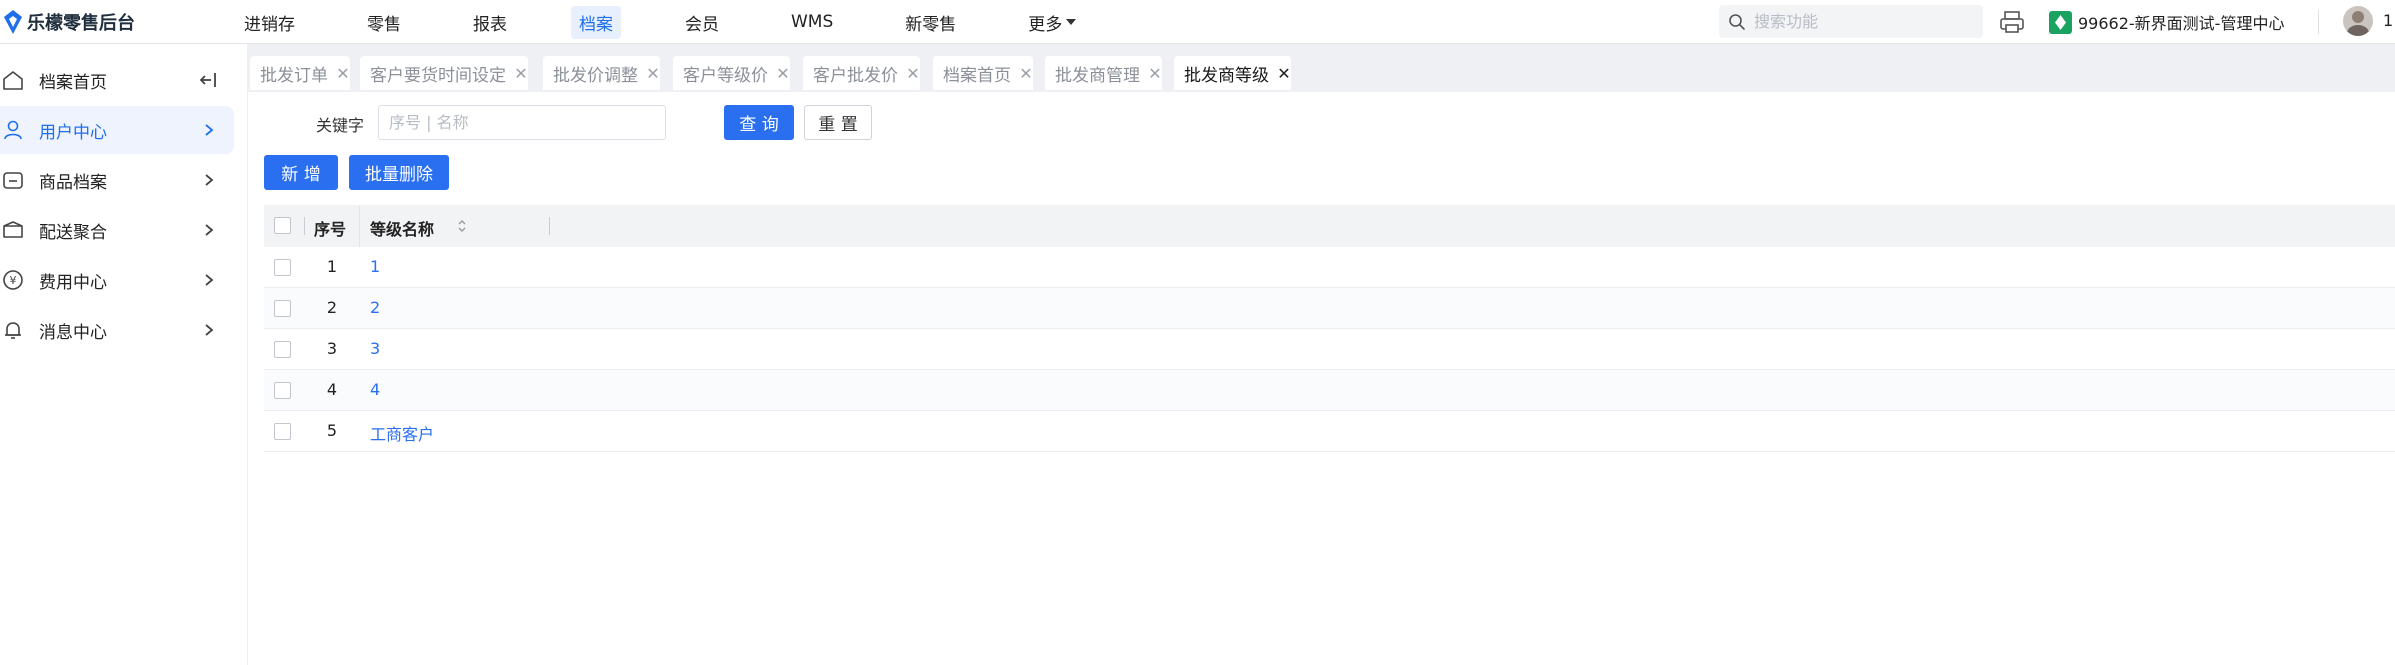 Image resolution: width=2395 pixels, height=665 pixels. I want to click on grade-name-link: 4, so click(375, 389).